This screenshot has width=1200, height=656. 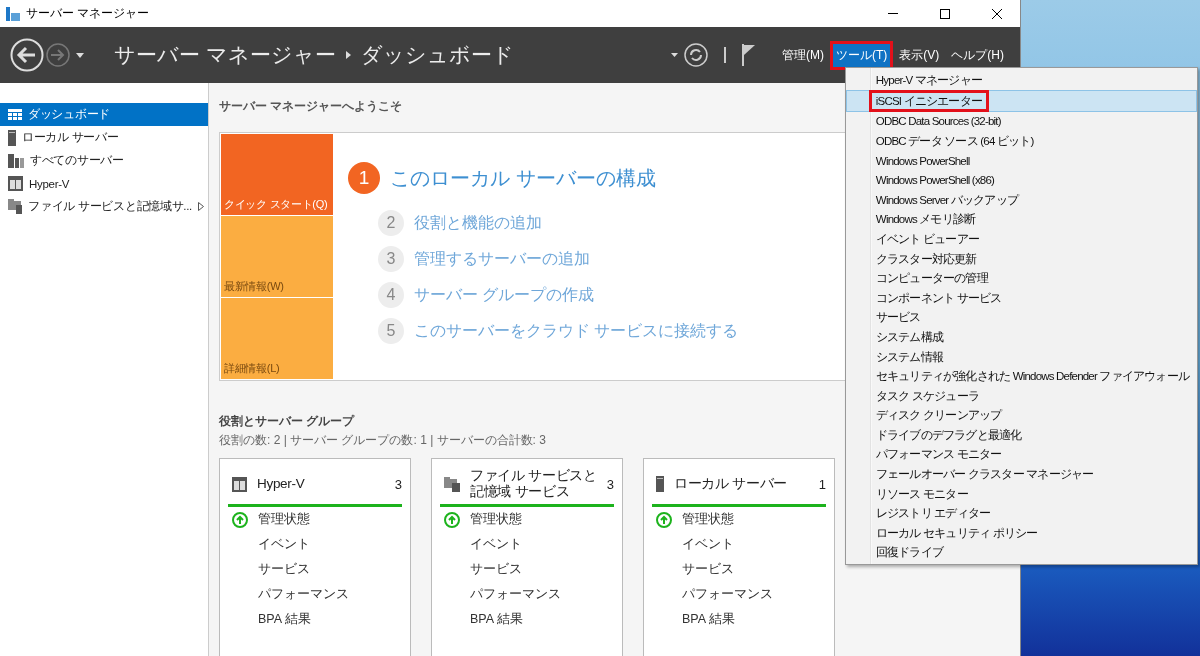 What do you see at coordinates (1021, 219) in the screenshot?
I see `menu-item: Windows メモリ診断` at bounding box center [1021, 219].